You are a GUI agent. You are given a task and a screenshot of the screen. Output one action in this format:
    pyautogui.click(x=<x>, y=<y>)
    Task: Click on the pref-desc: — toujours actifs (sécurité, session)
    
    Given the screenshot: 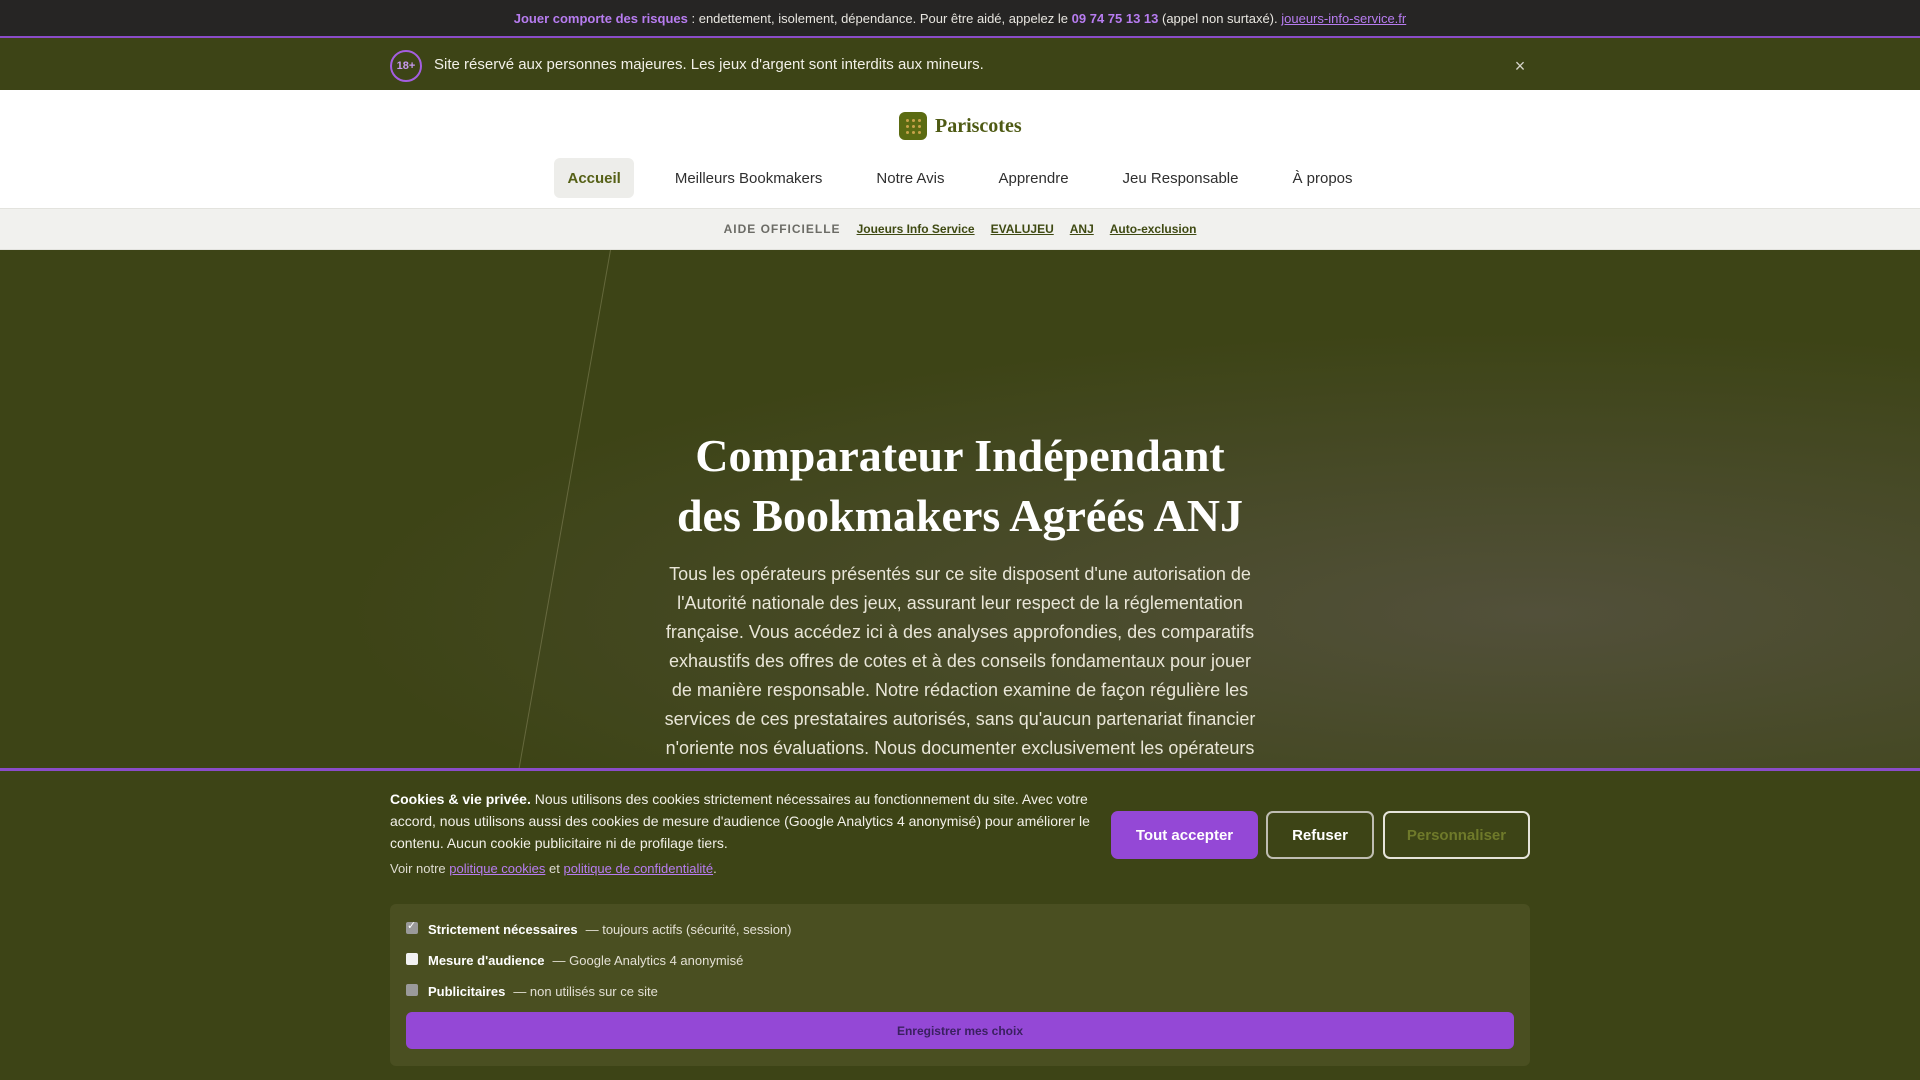 What is the action you would take?
    pyautogui.click(x=688, y=929)
    